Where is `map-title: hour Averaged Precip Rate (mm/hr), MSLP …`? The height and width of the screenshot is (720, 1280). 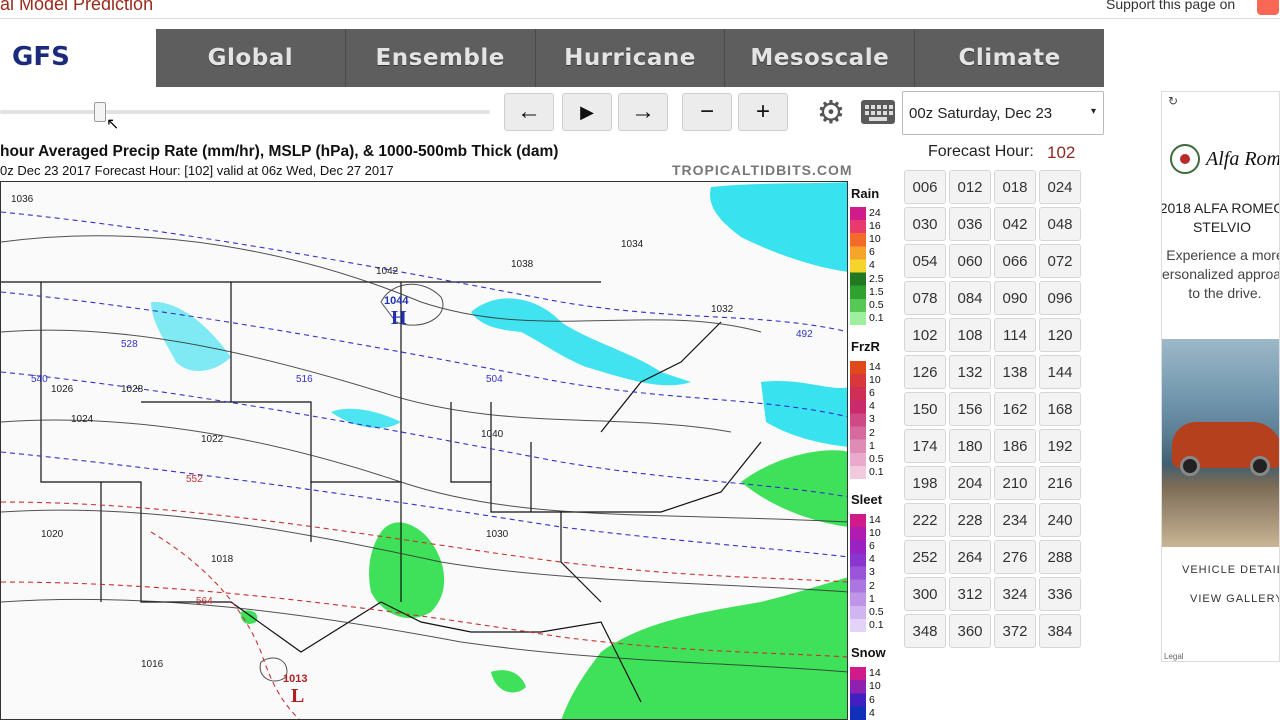 map-title: hour Averaged Precip Rate (mm/hr), MSLP … is located at coordinates (279, 151).